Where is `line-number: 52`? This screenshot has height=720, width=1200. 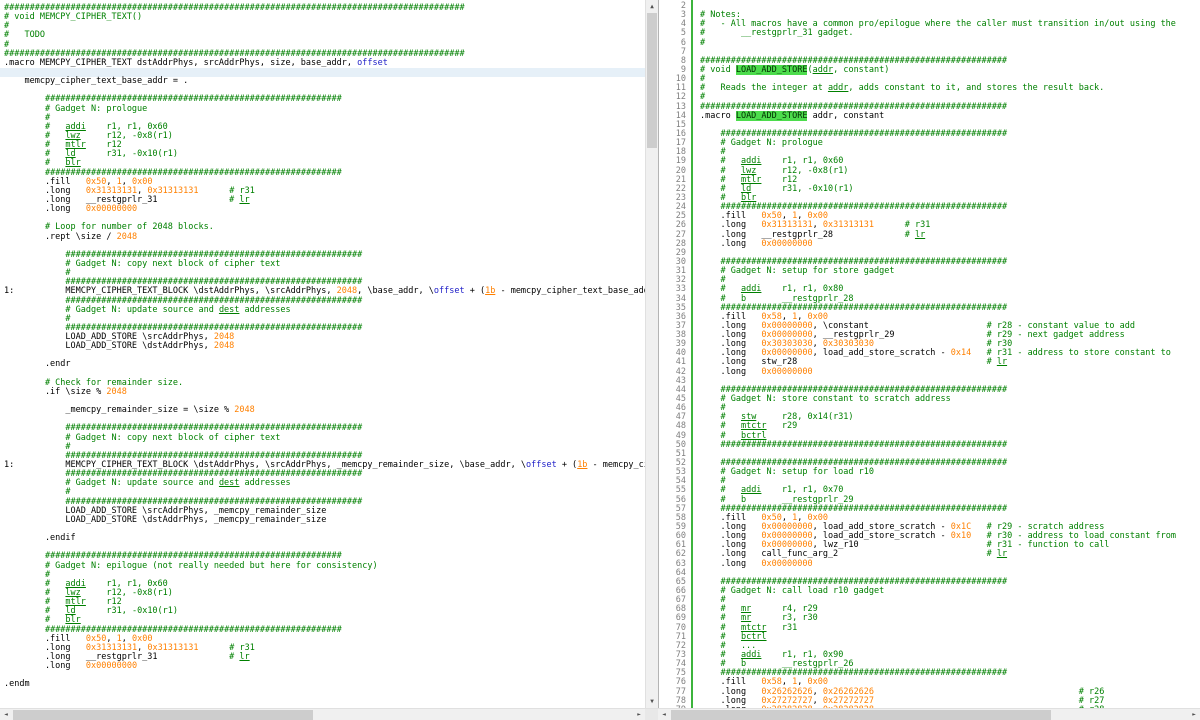 line-number: 52 is located at coordinates (680, 463).